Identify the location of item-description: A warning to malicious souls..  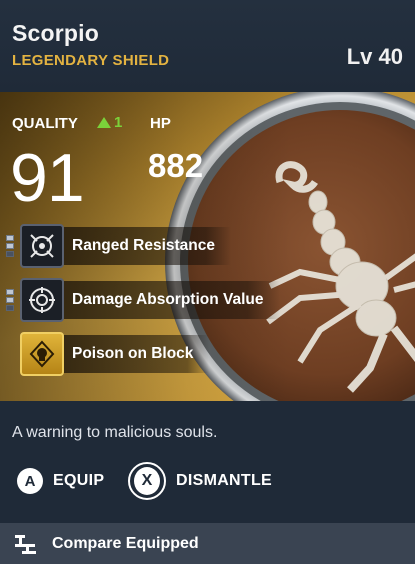
(115, 432).